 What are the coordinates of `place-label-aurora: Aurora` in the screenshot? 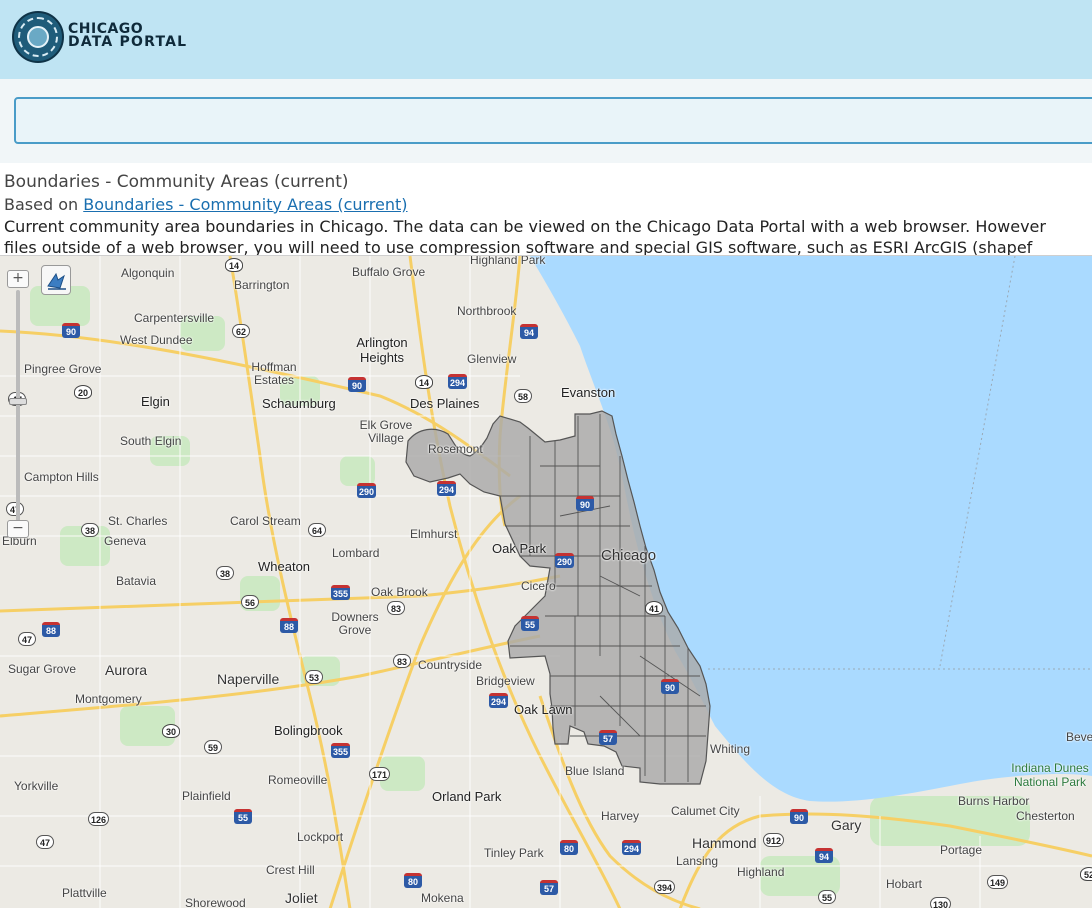 It's located at (126, 670).